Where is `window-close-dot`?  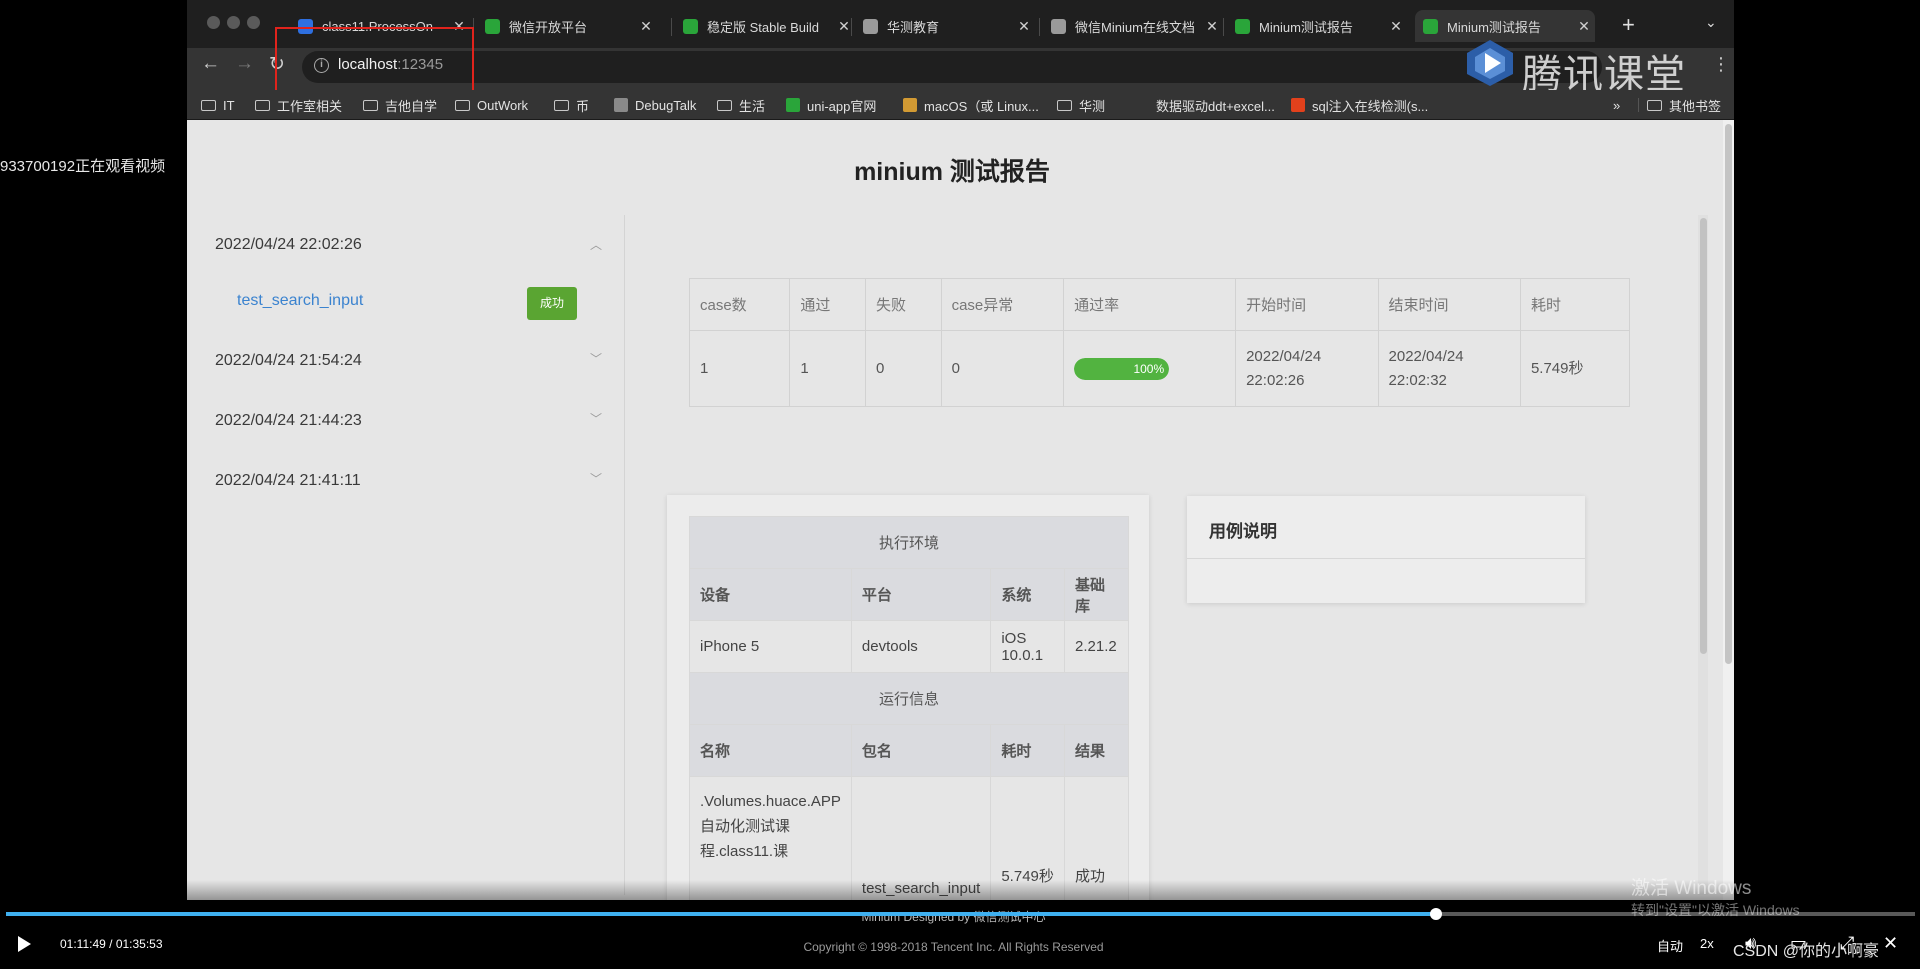
window-close-dot is located at coordinates (213, 22).